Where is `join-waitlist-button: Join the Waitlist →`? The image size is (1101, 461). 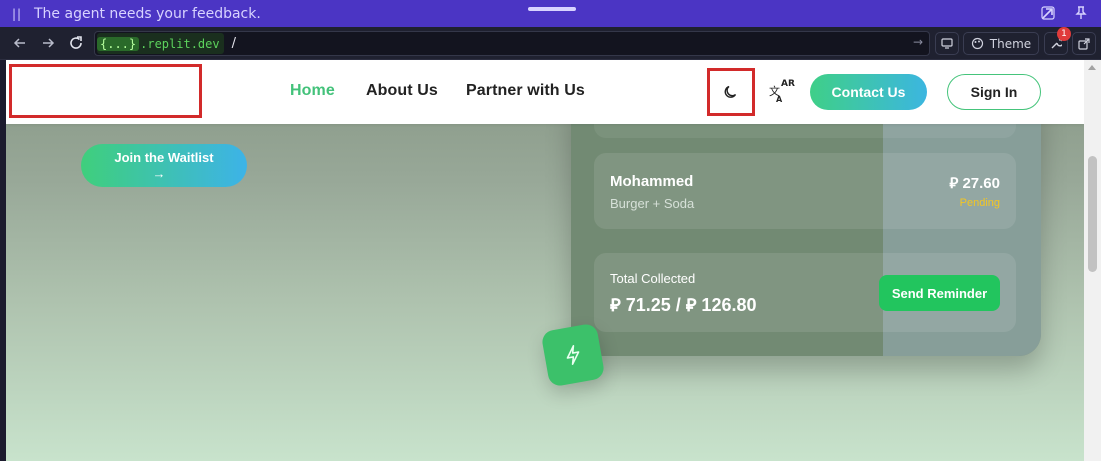 join-waitlist-button: Join the Waitlist → is located at coordinates (164, 165).